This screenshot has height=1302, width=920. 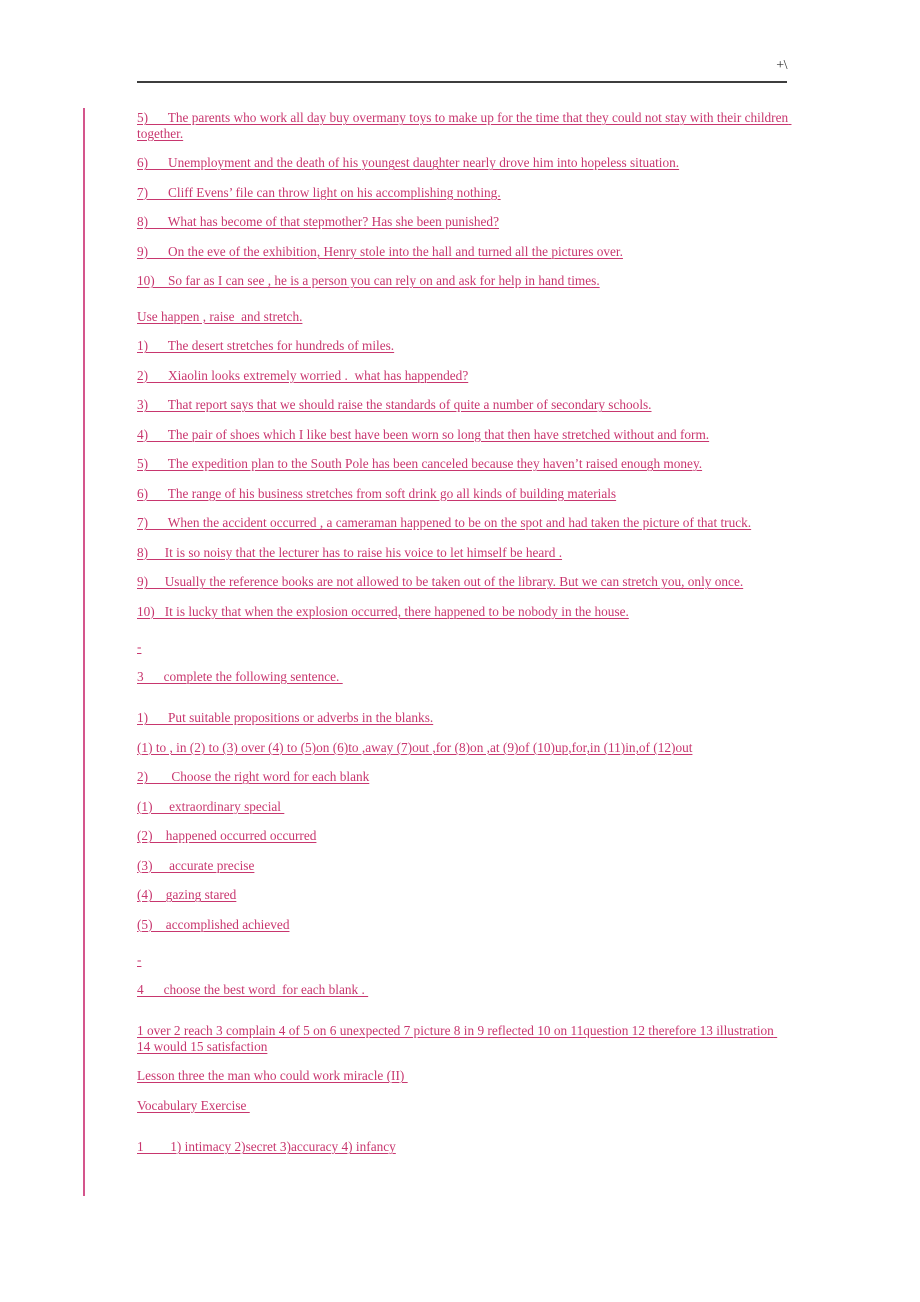 What do you see at coordinates (211, 806) in the screenshot?
I see `word-choice-line: (1) extraordinary special` at bounding box center [211, 806].